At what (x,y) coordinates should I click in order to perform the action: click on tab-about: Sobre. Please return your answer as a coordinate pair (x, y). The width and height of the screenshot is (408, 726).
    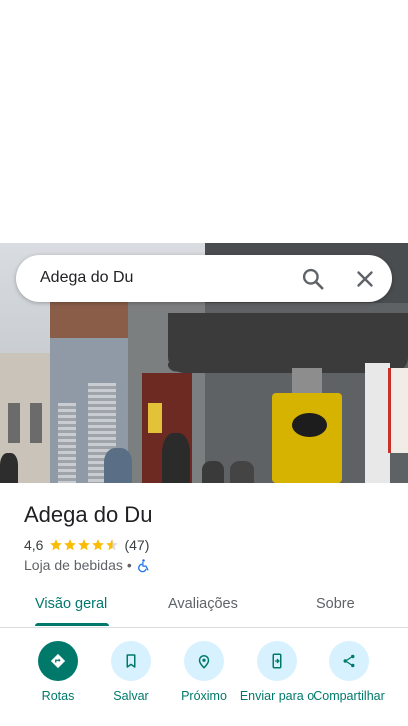
    Looking at the image, I should click on (335, 604).